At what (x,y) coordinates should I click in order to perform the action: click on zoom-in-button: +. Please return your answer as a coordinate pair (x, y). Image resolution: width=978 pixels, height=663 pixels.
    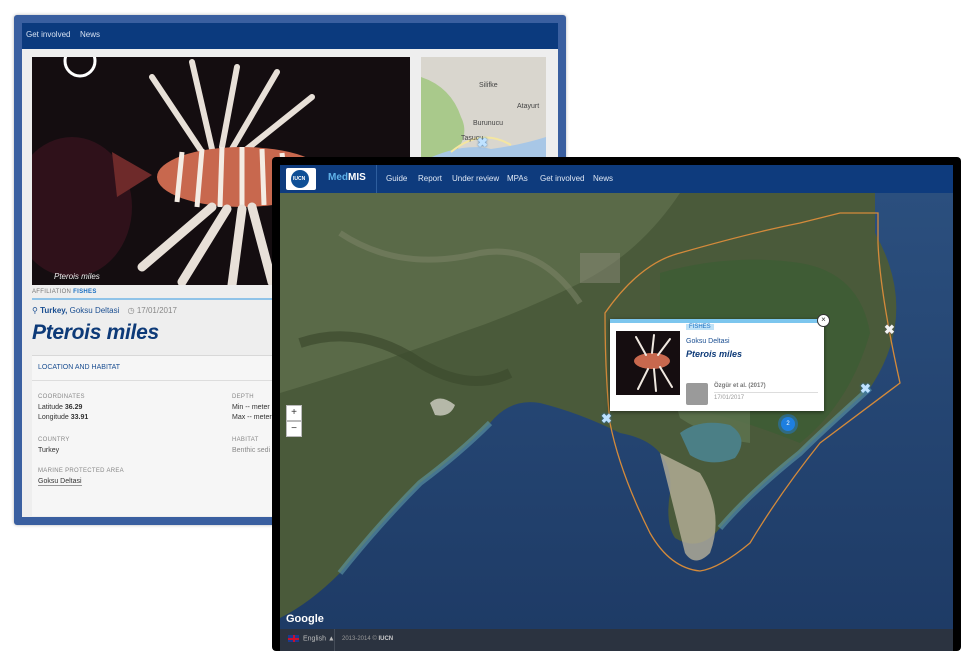
    Looking at the image, I should click on (294, 413).